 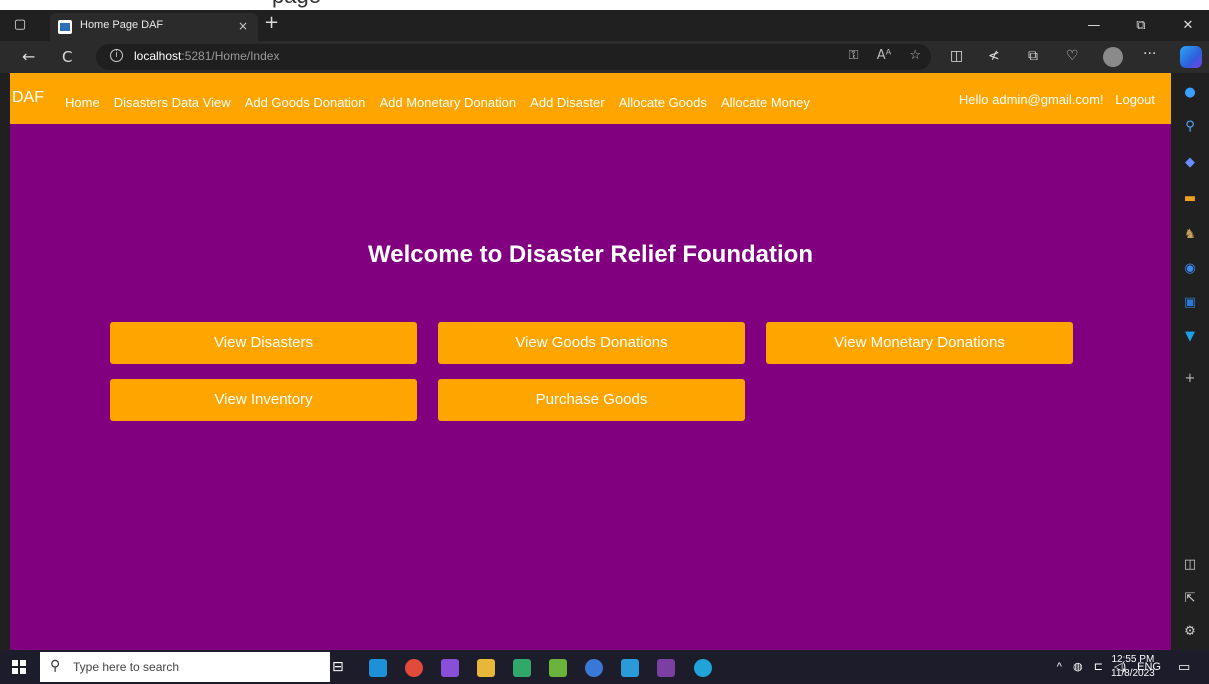 I want to click on nav-disasters-data-view: Disasters Data View, so click(x=172, y=102).